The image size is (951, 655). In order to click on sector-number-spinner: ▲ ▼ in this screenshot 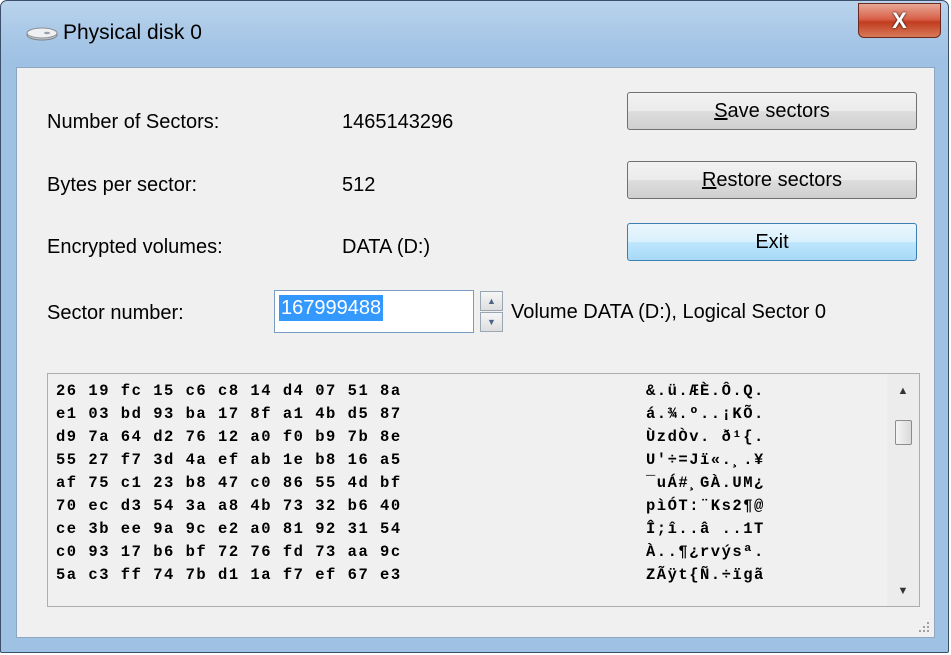, I will do `click(491, 311)`.